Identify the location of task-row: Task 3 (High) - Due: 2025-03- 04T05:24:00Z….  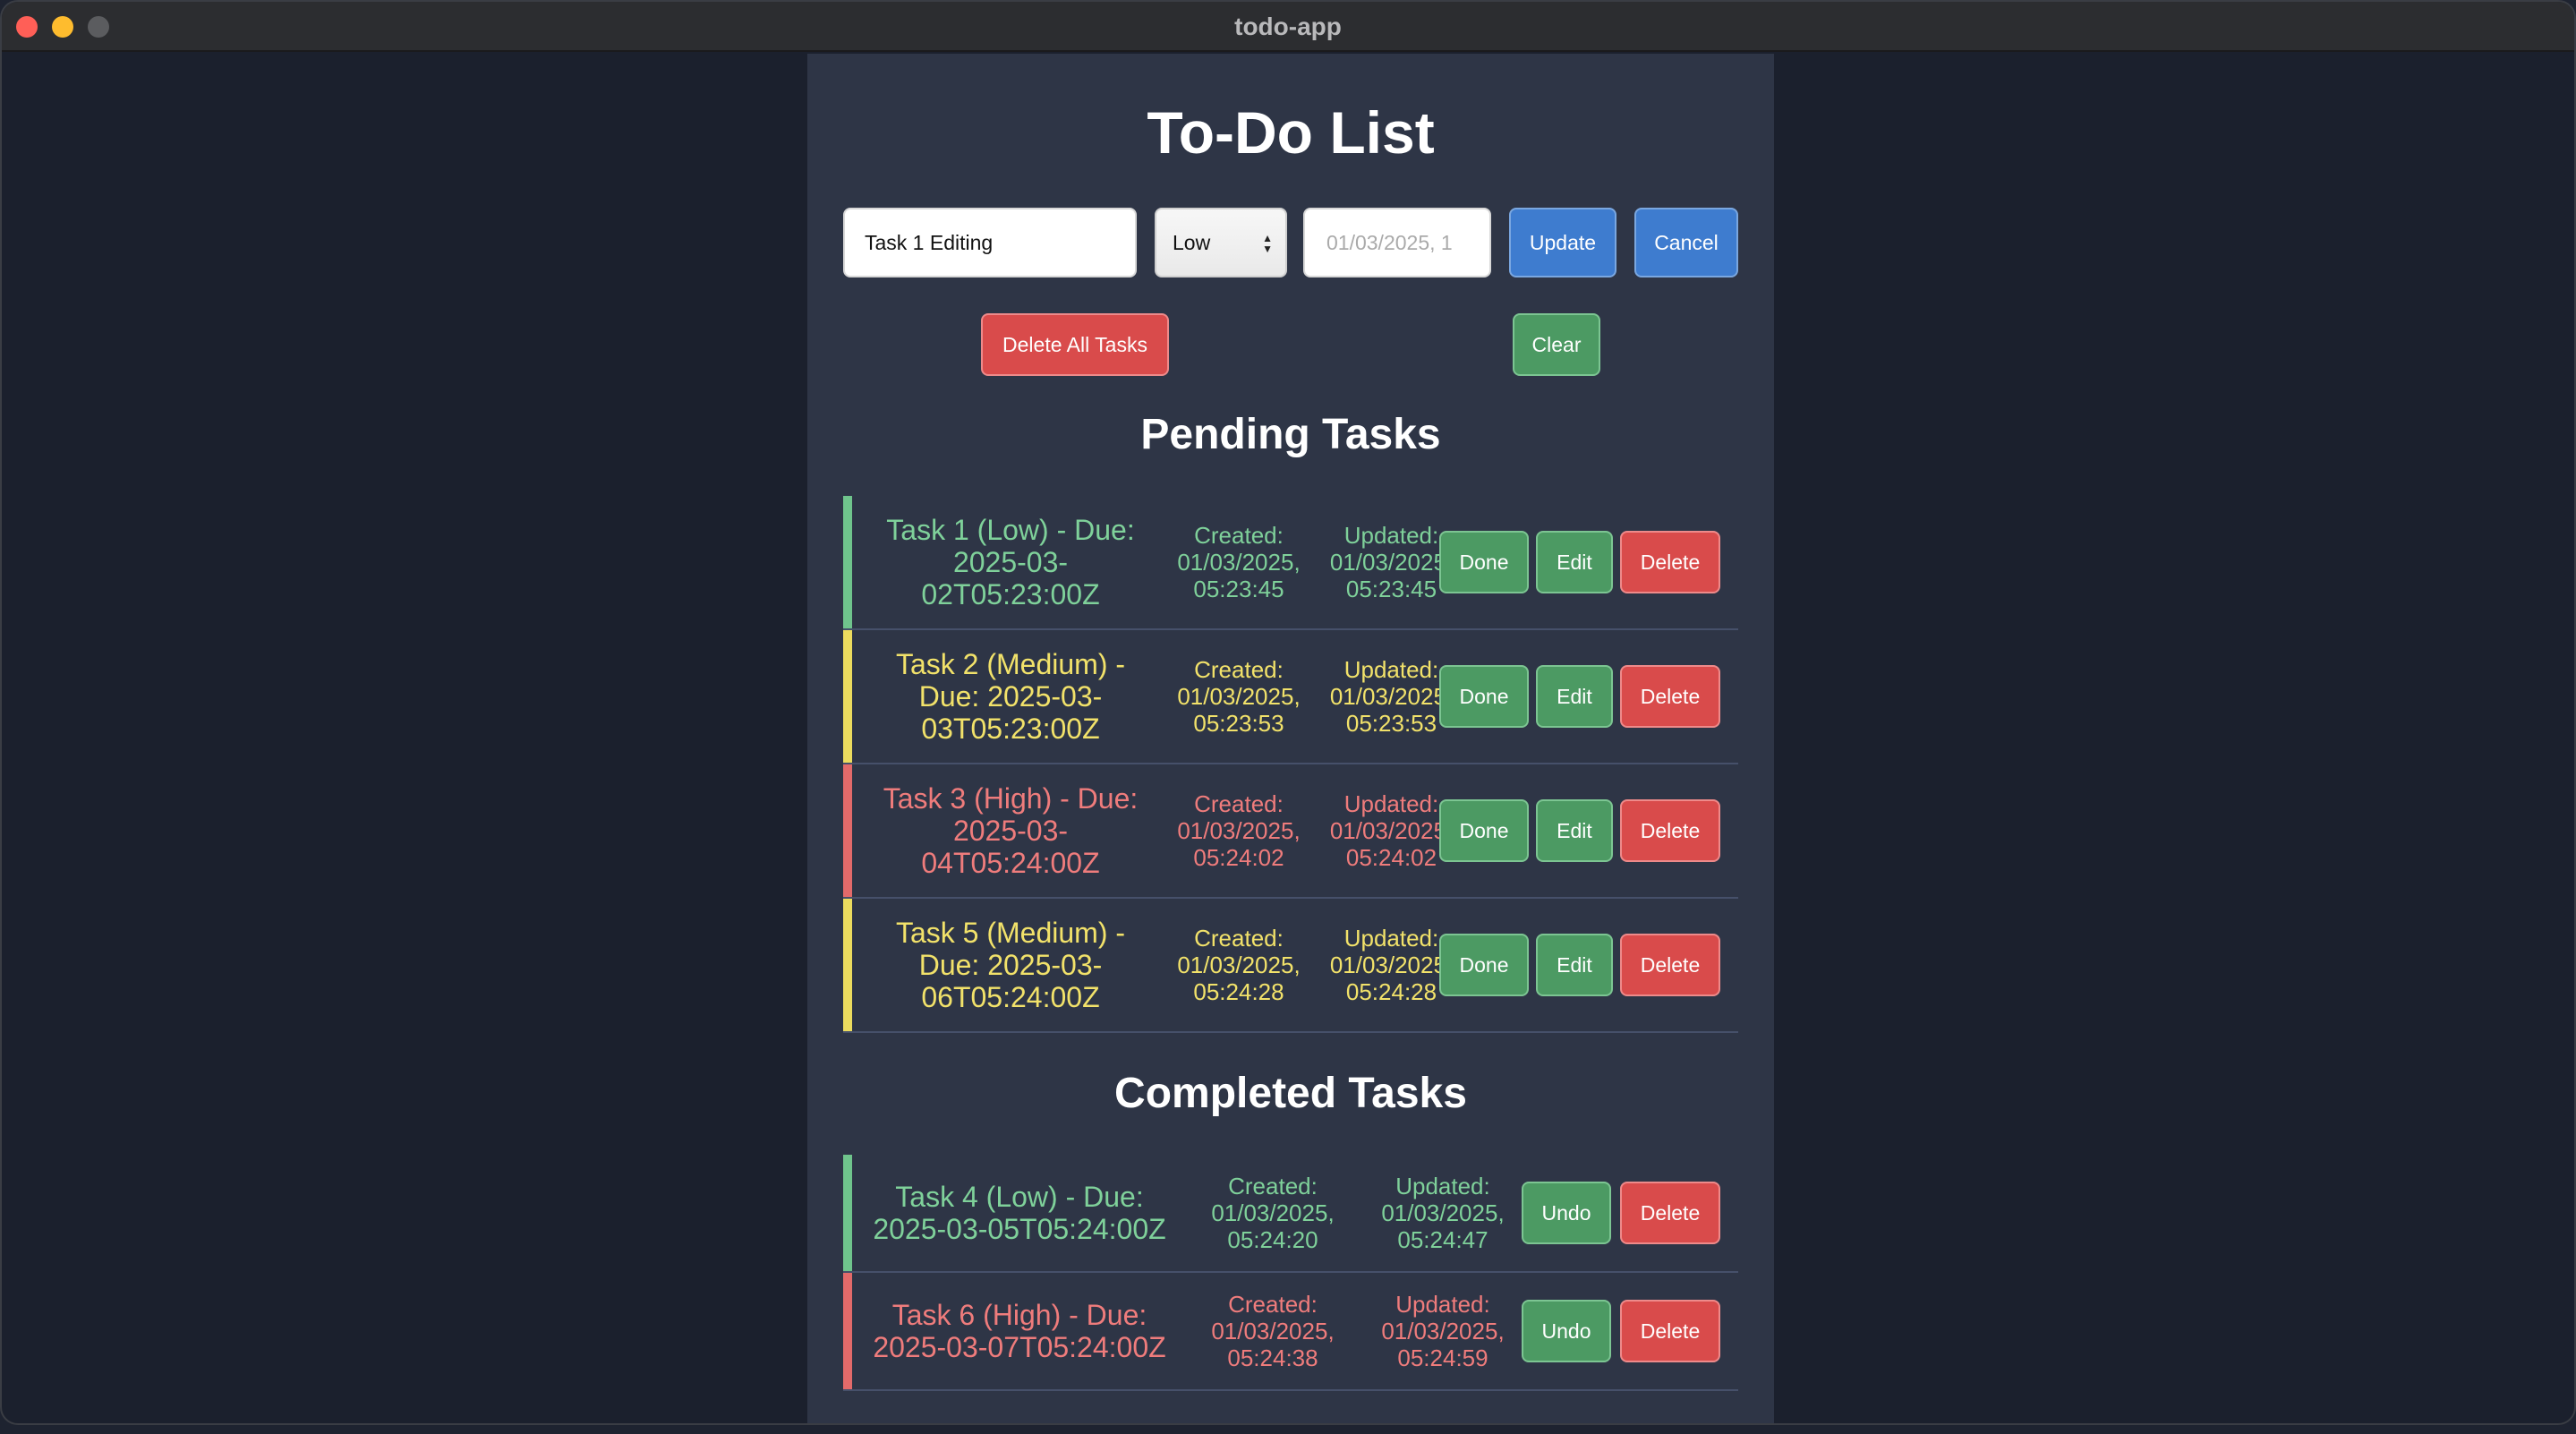
(1290, 831).